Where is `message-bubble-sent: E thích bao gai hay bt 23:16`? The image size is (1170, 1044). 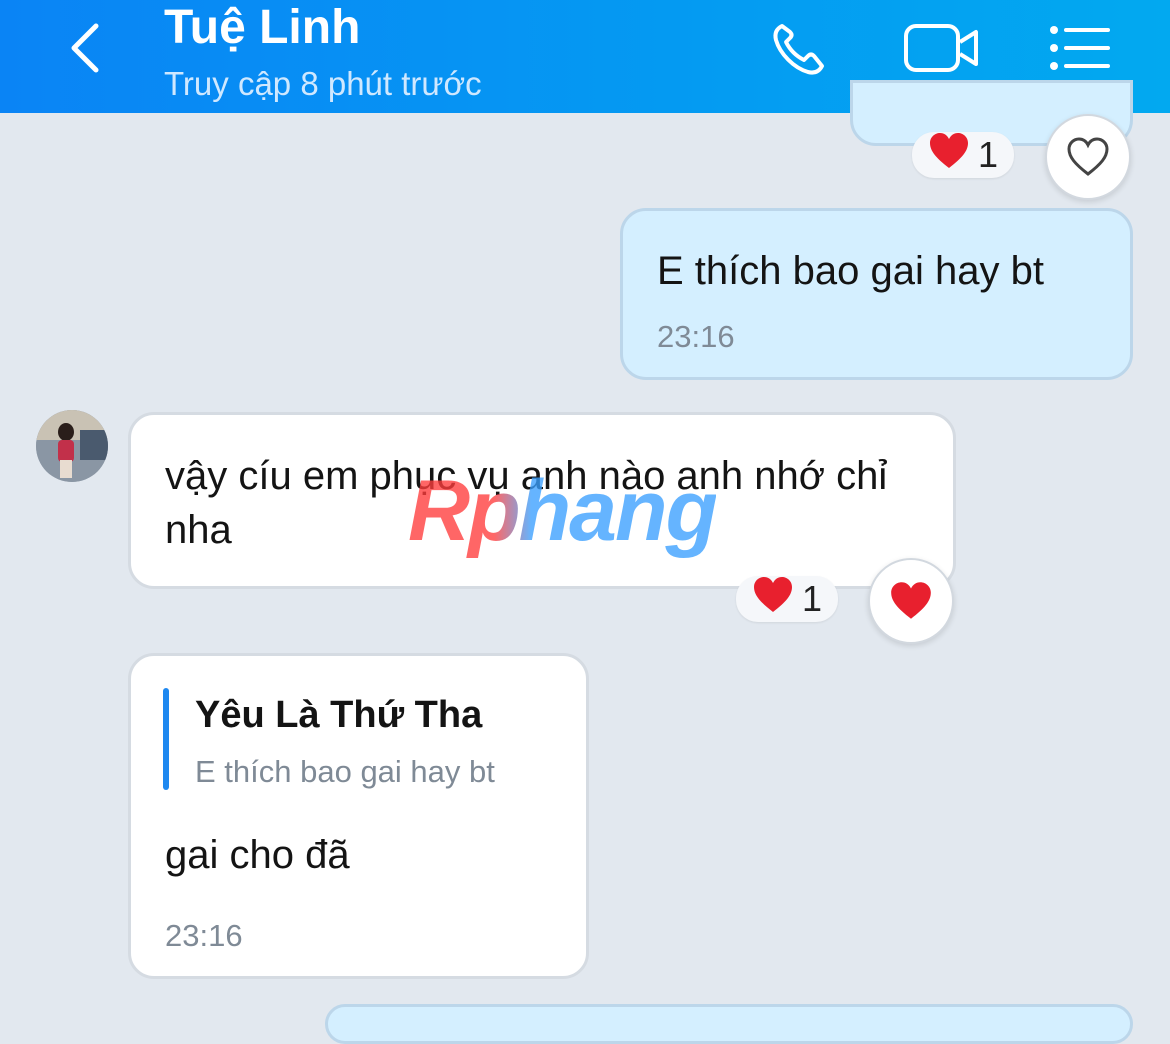
message-bubble-sent: E thích bao gai hay bt 23:16 is located at coordinates (876, 294).